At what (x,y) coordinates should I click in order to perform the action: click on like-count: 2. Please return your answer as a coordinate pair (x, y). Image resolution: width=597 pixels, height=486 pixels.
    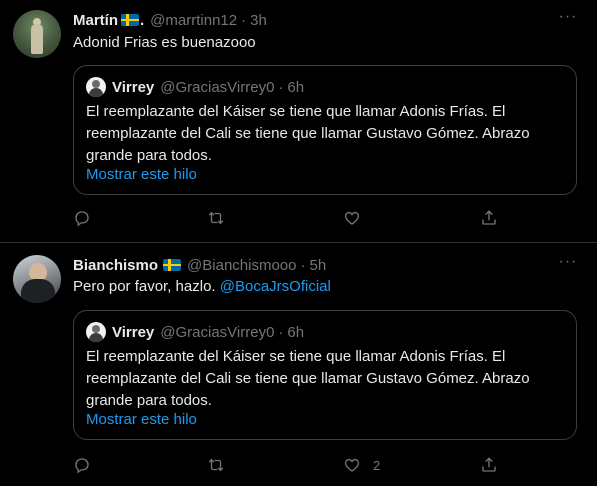
    Looking at the image, I should click on (377, 465).